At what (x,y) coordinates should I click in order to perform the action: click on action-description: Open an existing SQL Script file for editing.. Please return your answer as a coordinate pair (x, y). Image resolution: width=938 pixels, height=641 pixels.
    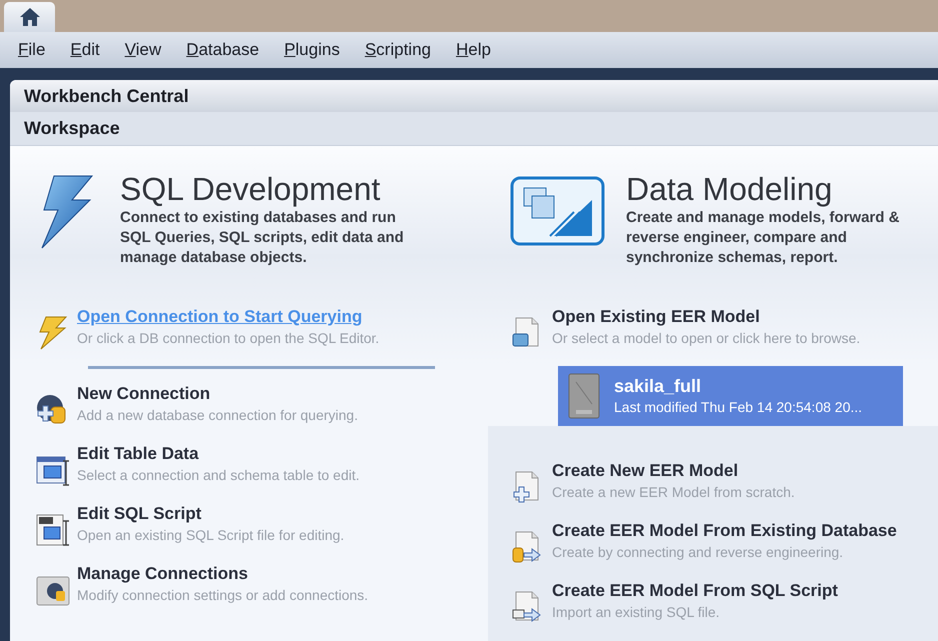
    Looking at the image, I should click on (210, 535).